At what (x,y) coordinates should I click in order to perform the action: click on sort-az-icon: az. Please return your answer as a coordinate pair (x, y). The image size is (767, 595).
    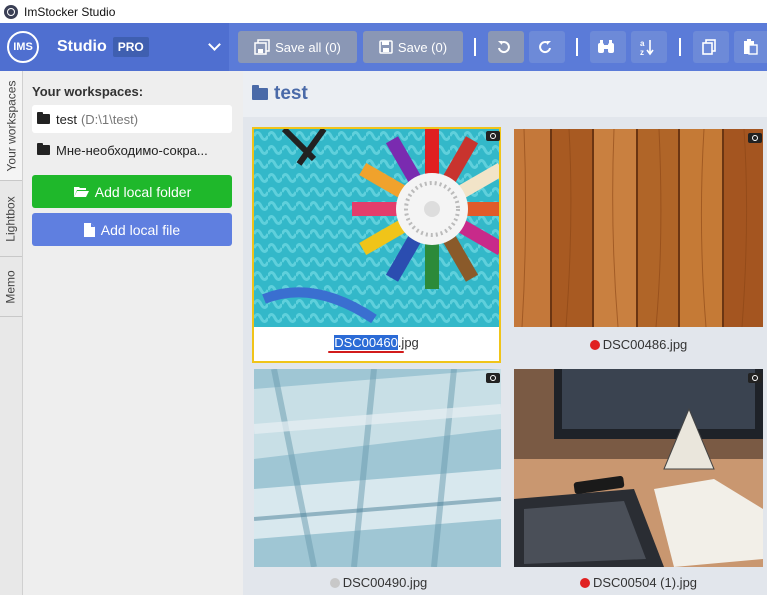
    Looking at the image, I should click on (647, 47).